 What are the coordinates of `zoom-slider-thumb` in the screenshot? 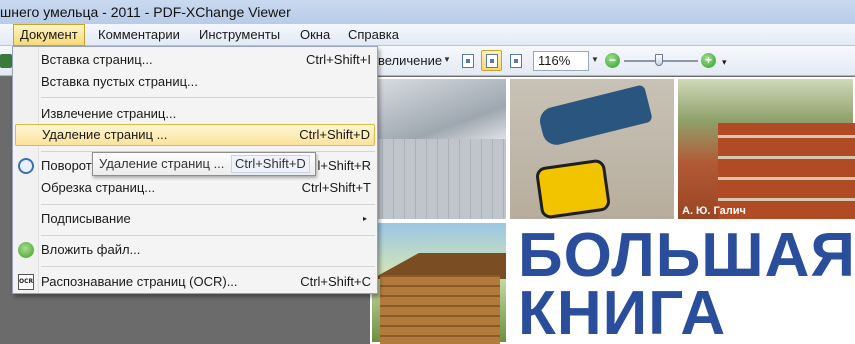 It's located at (659, 60).